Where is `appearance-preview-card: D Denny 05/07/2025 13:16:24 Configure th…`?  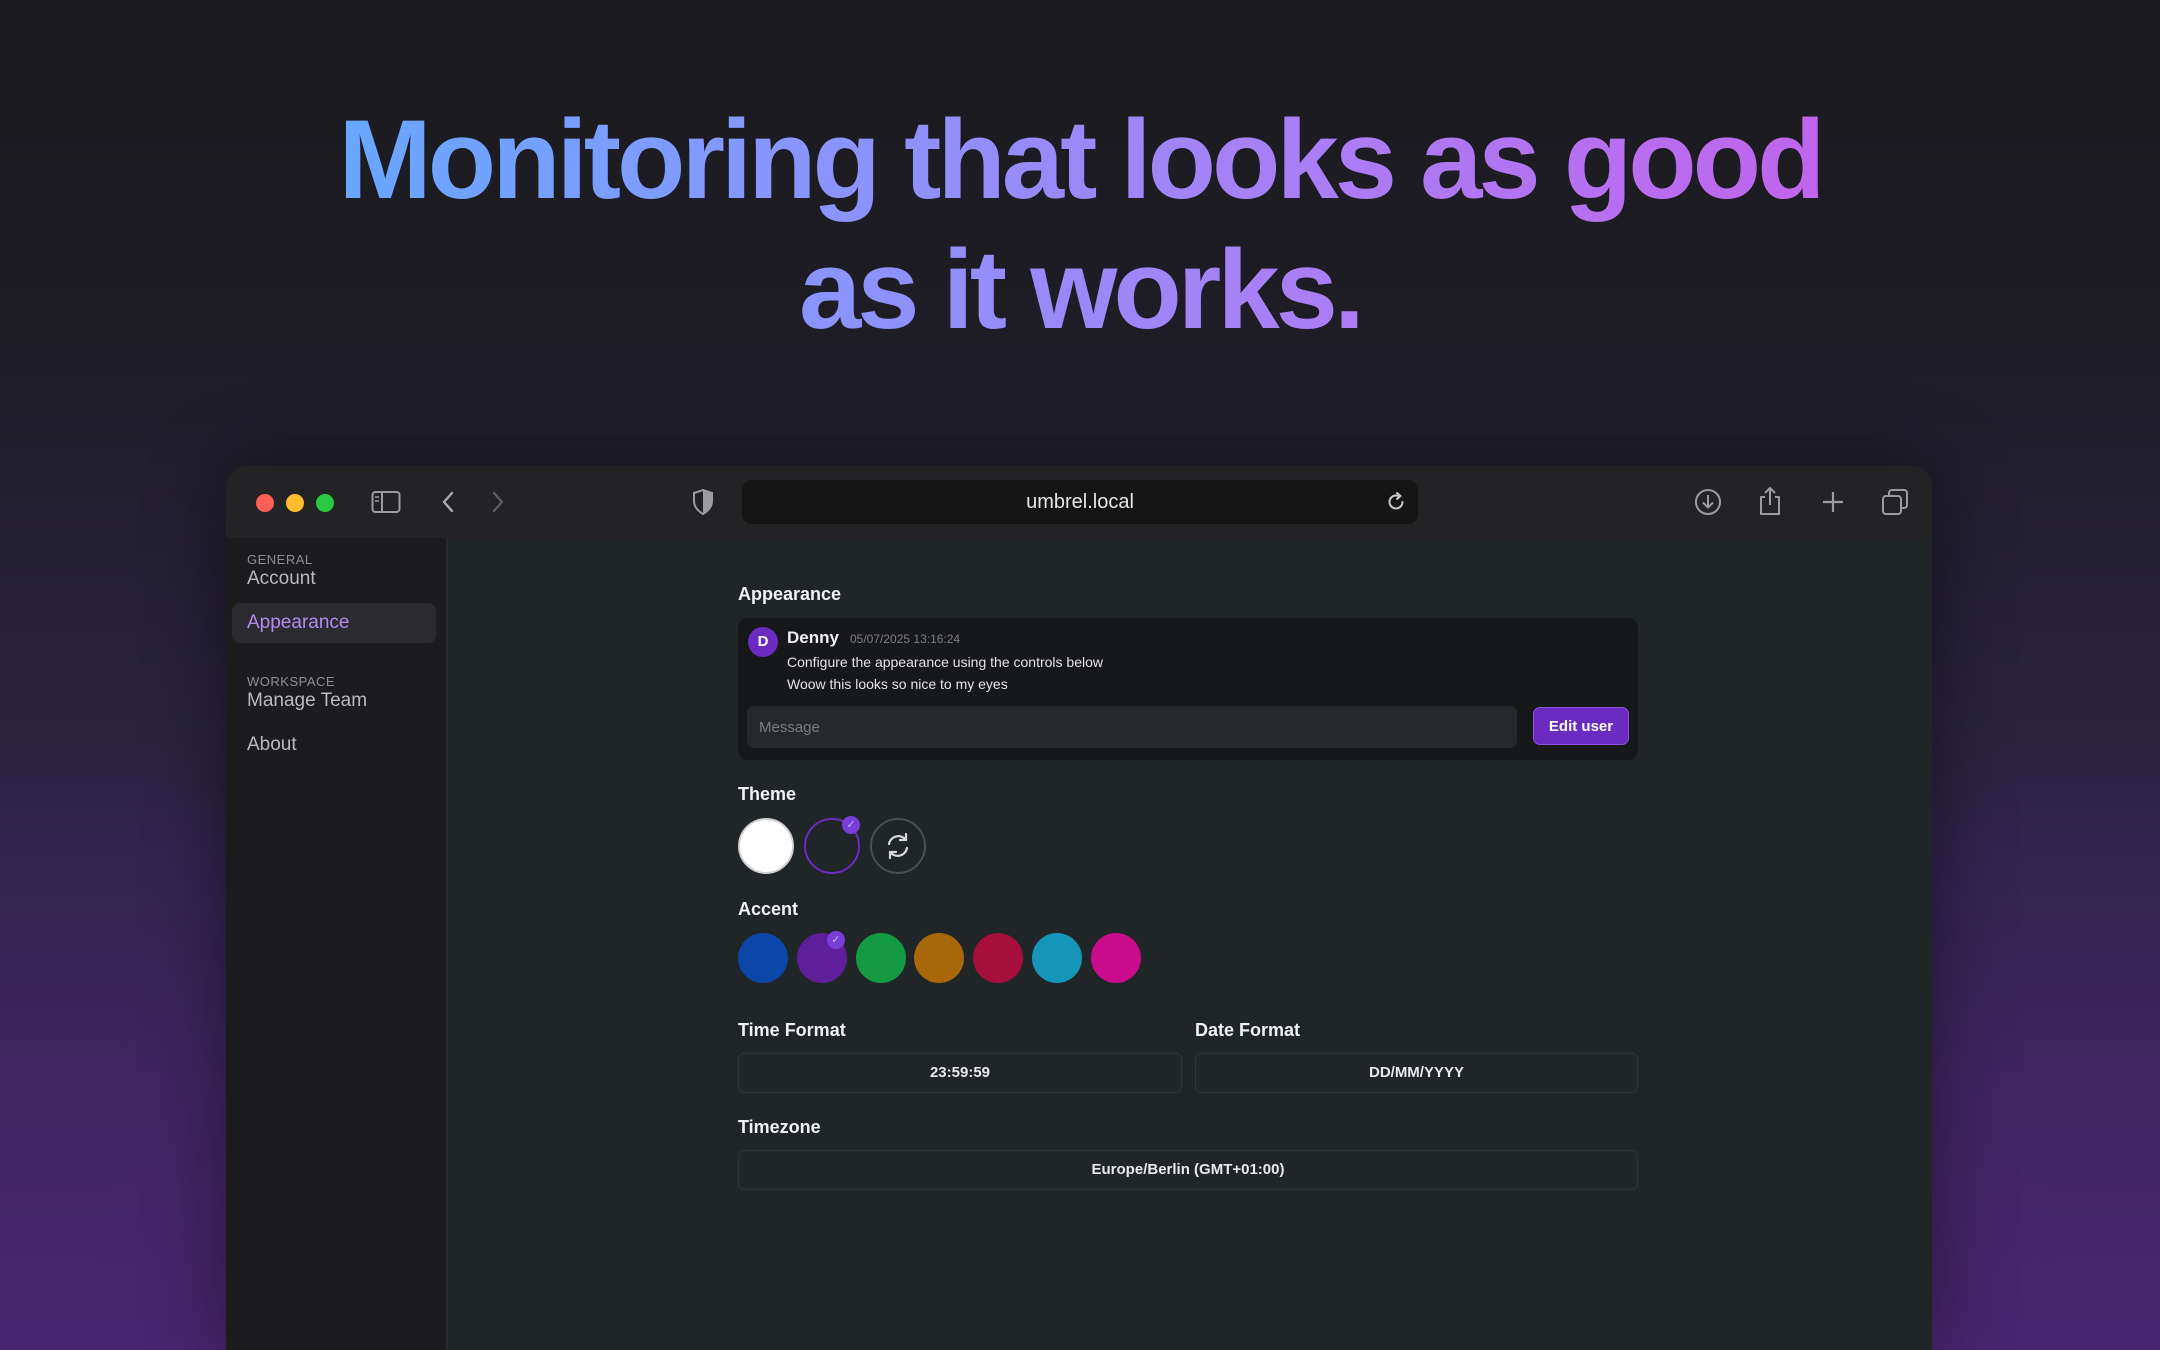
appearance-preview-card: D Denny 05/07/2025 13:16:24 Configure th… is located at coordinates (1188, 689).